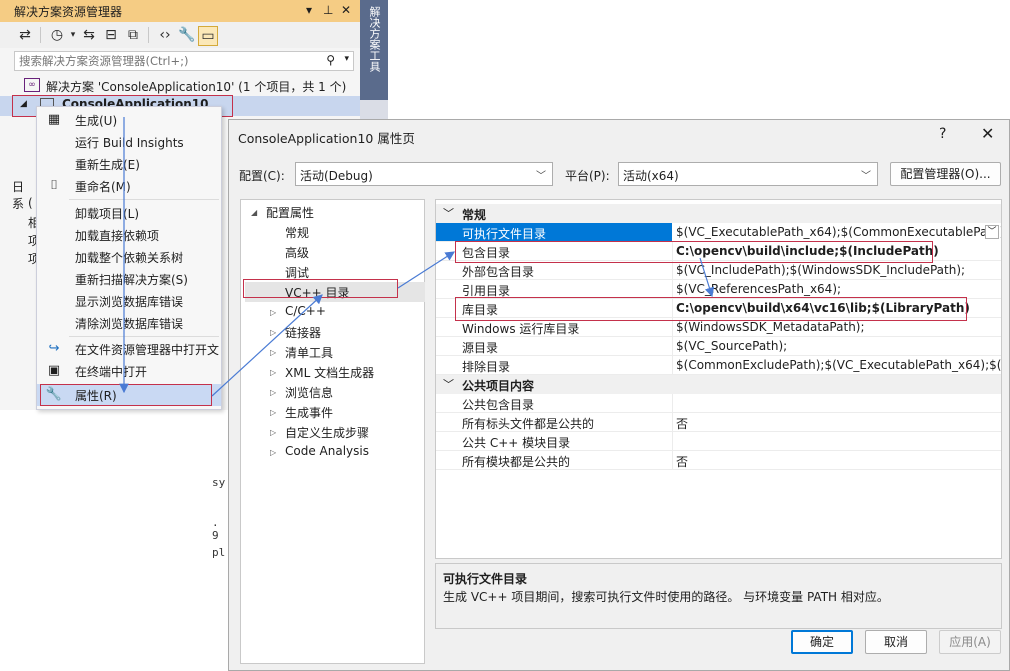  I want to click on arrow-vc-dirs-to-include, so click(426, 270).